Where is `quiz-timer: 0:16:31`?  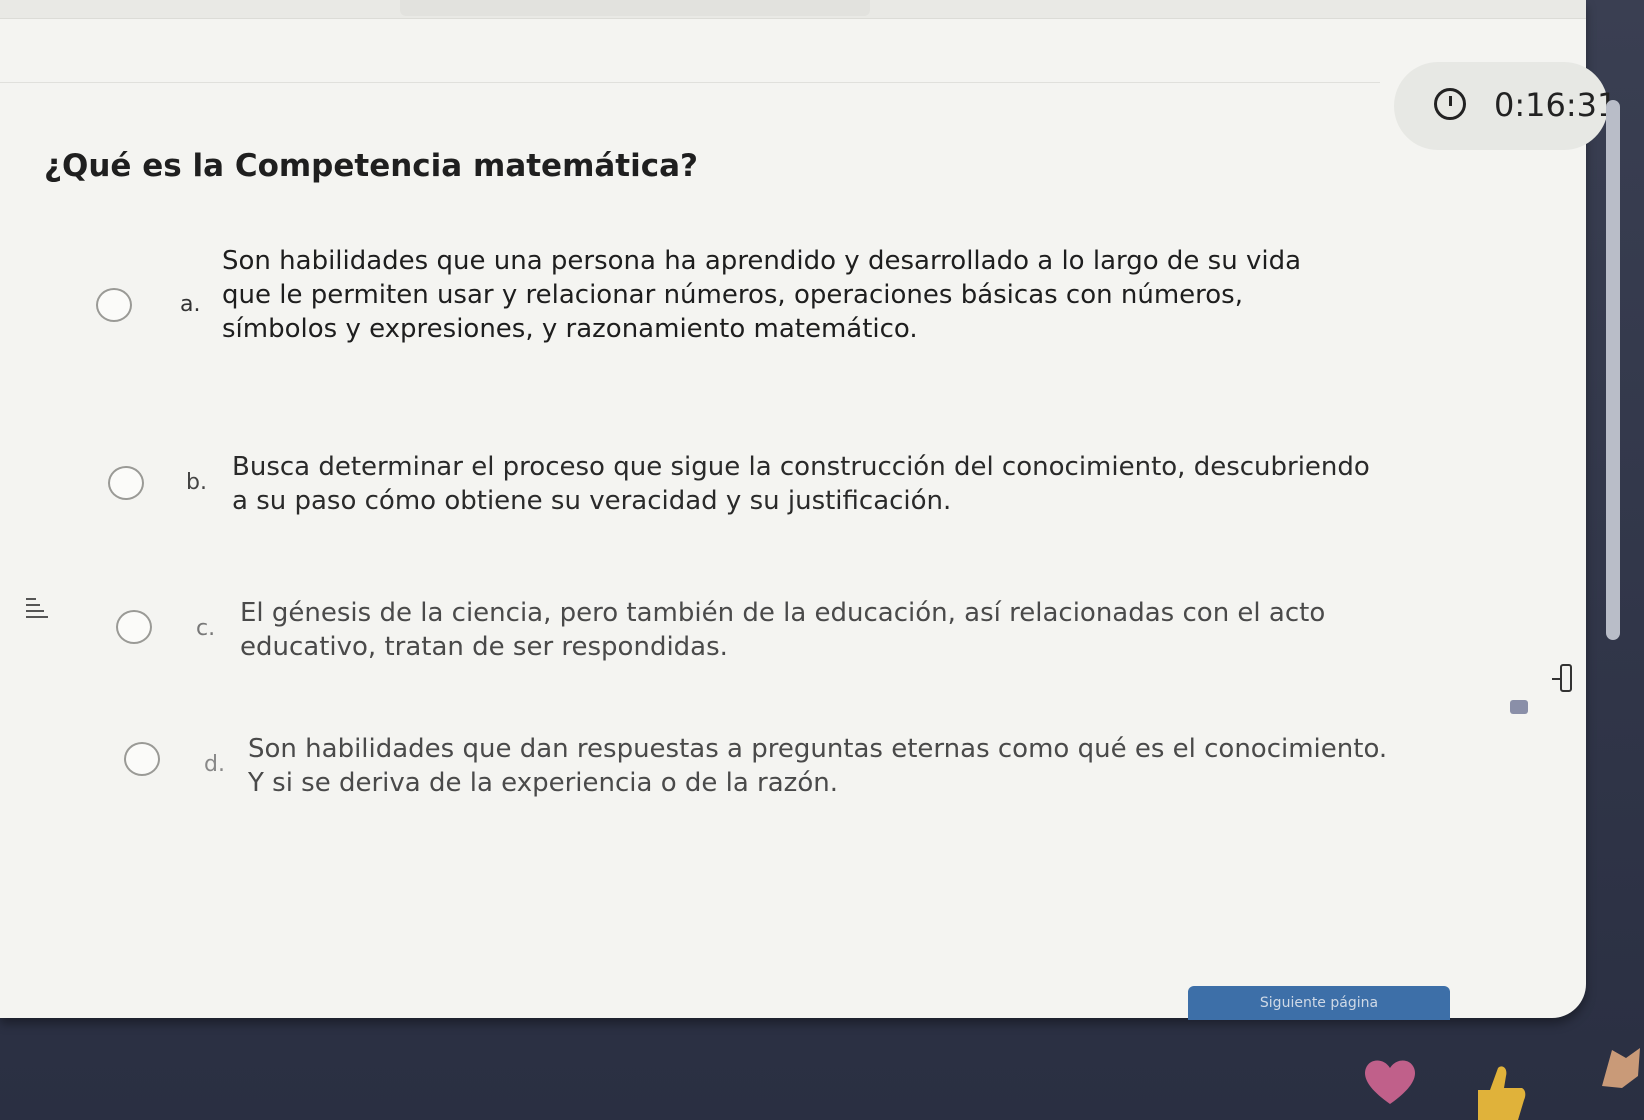
quiz-timer: 0:16:31 is located at coordinates (1505, 106).